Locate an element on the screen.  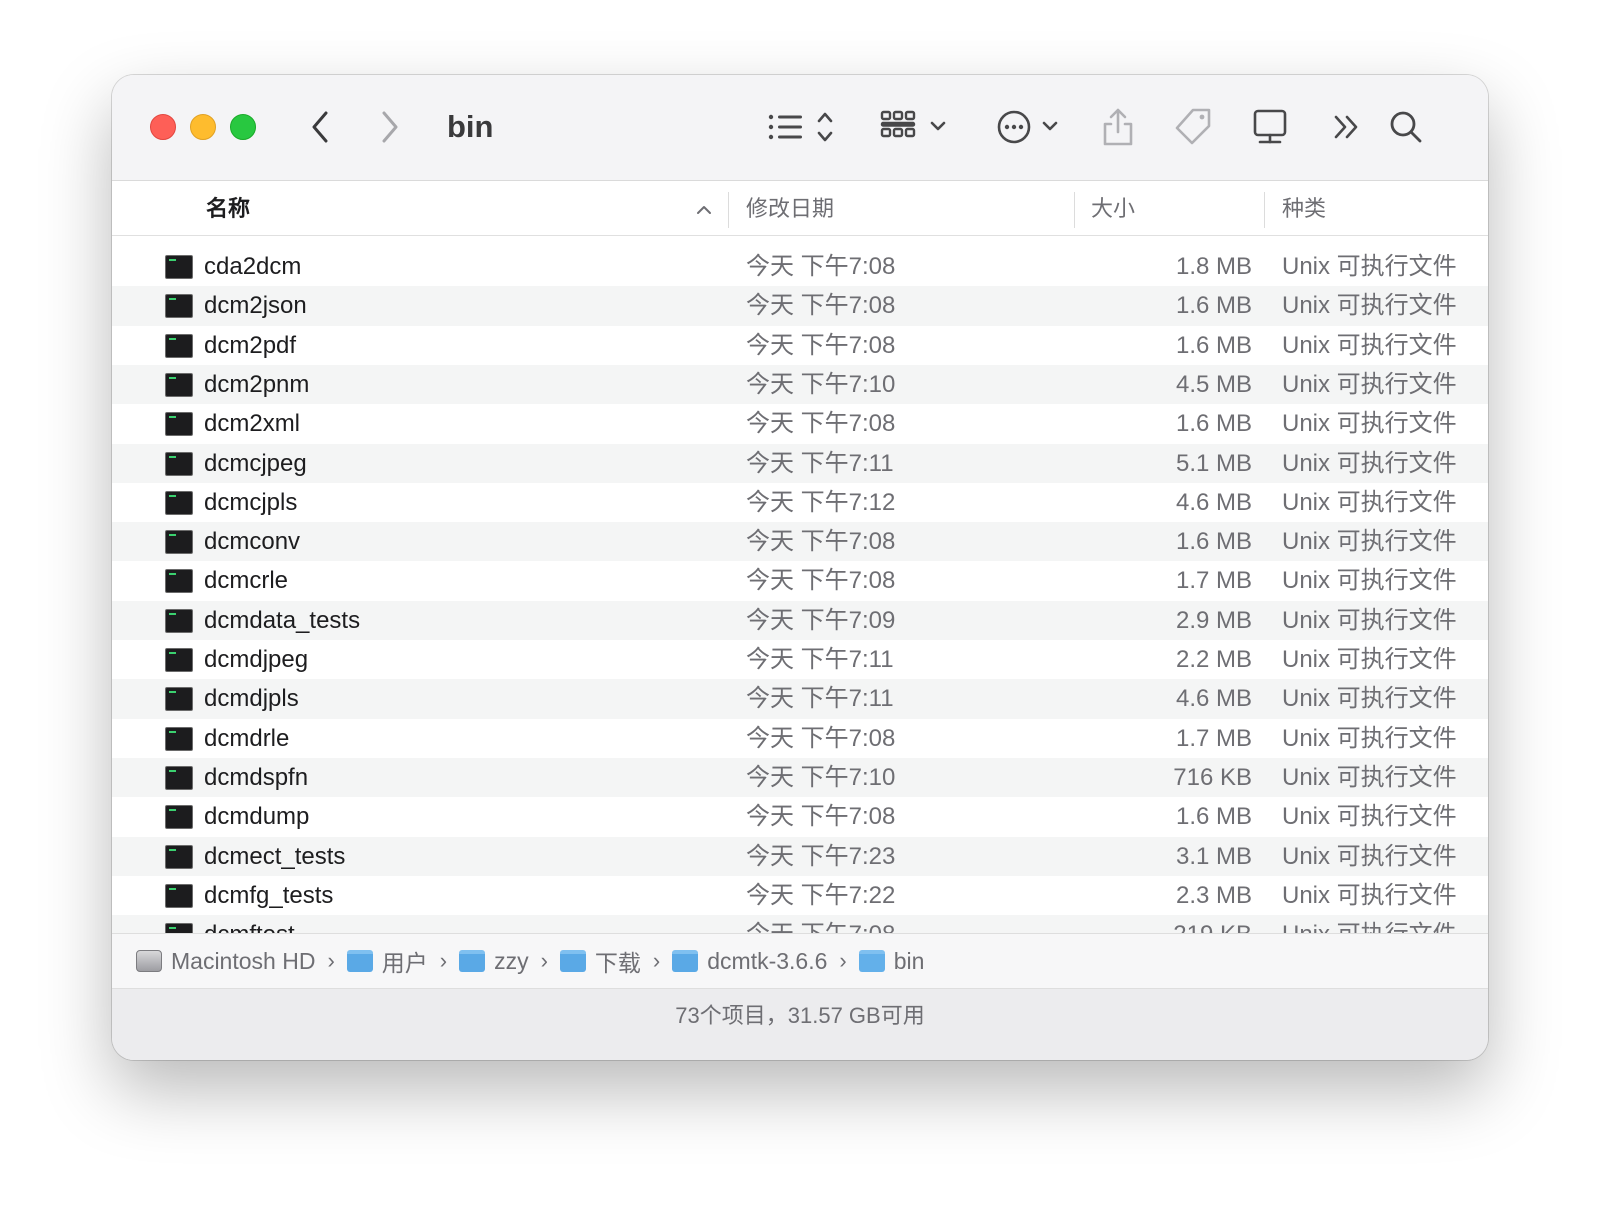
file-name: dcmdjpls is located at coordinates (251, 699).